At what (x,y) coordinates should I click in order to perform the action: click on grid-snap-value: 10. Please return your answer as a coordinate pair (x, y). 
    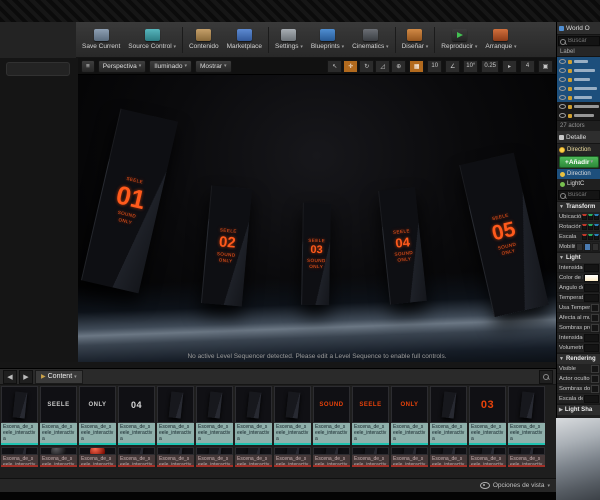
    Looking at the image, I should click on (435, 66).